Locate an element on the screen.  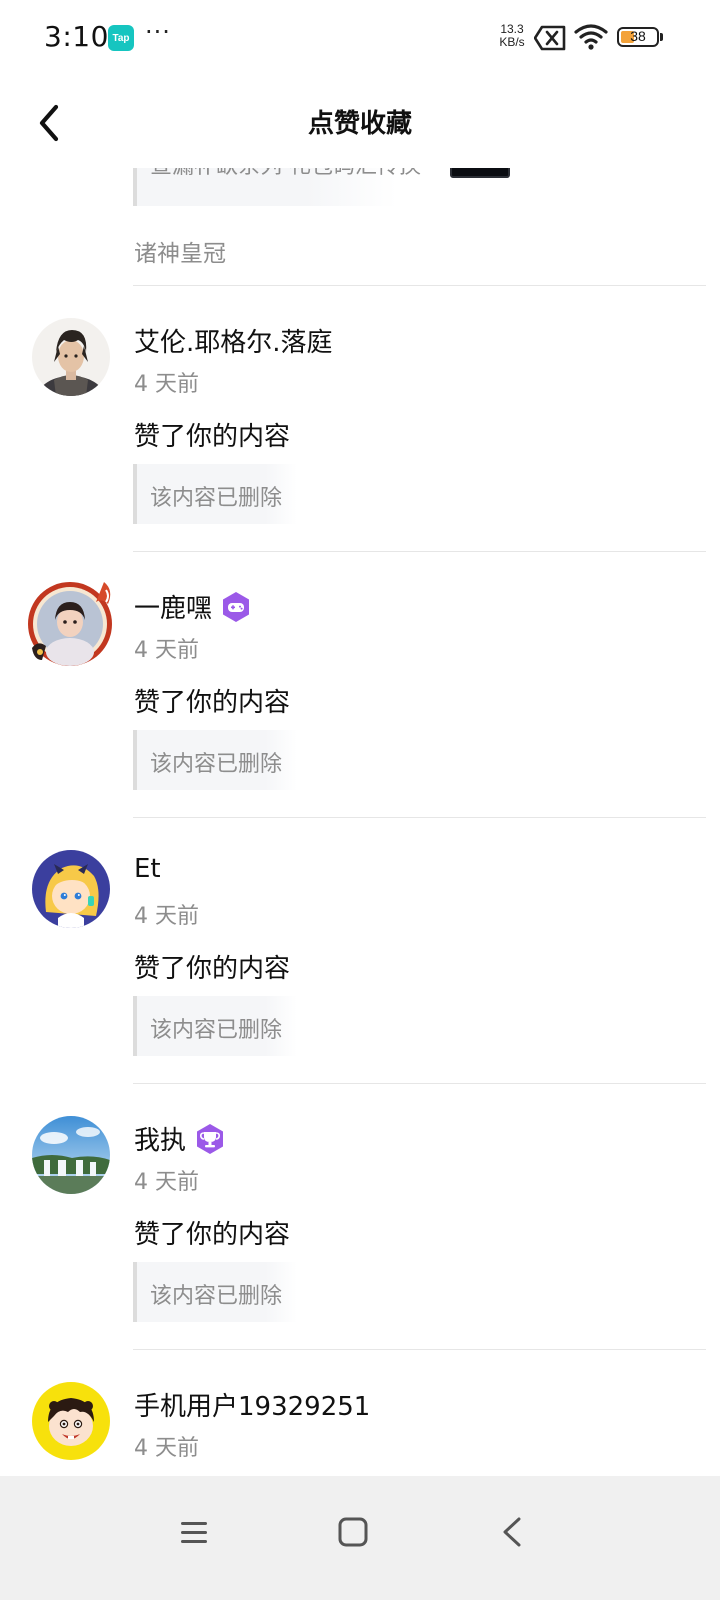
home-square-icon is located at coordinates (353, 1532).